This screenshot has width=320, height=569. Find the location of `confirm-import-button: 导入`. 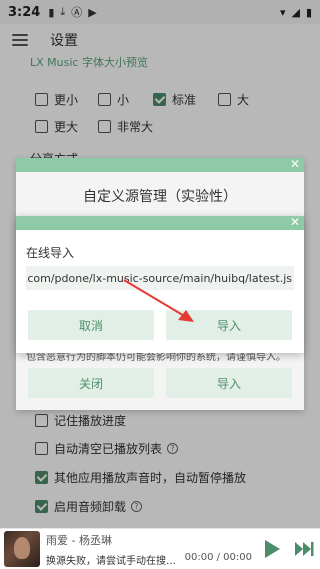

confirm-import-button: 导入 is located at coordinates (229, 325).